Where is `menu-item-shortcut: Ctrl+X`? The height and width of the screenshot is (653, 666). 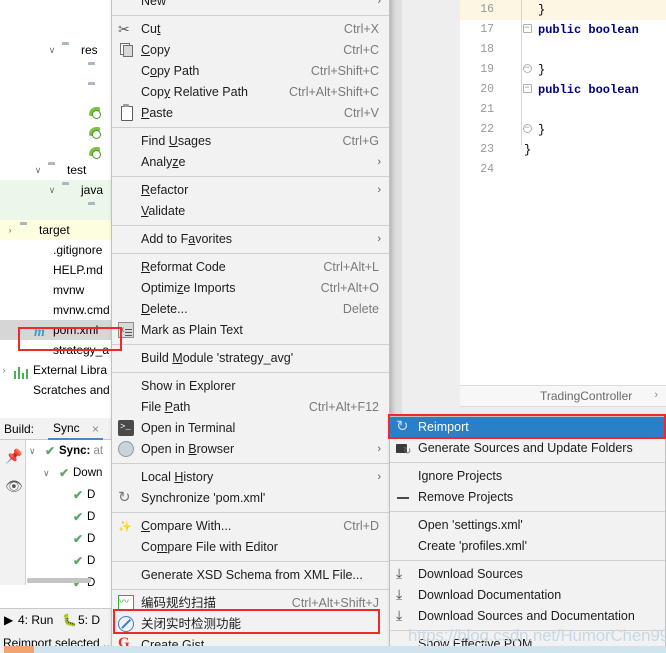
menu-item-shortcut: Ctrl+X is located at coordinates (361, 29).